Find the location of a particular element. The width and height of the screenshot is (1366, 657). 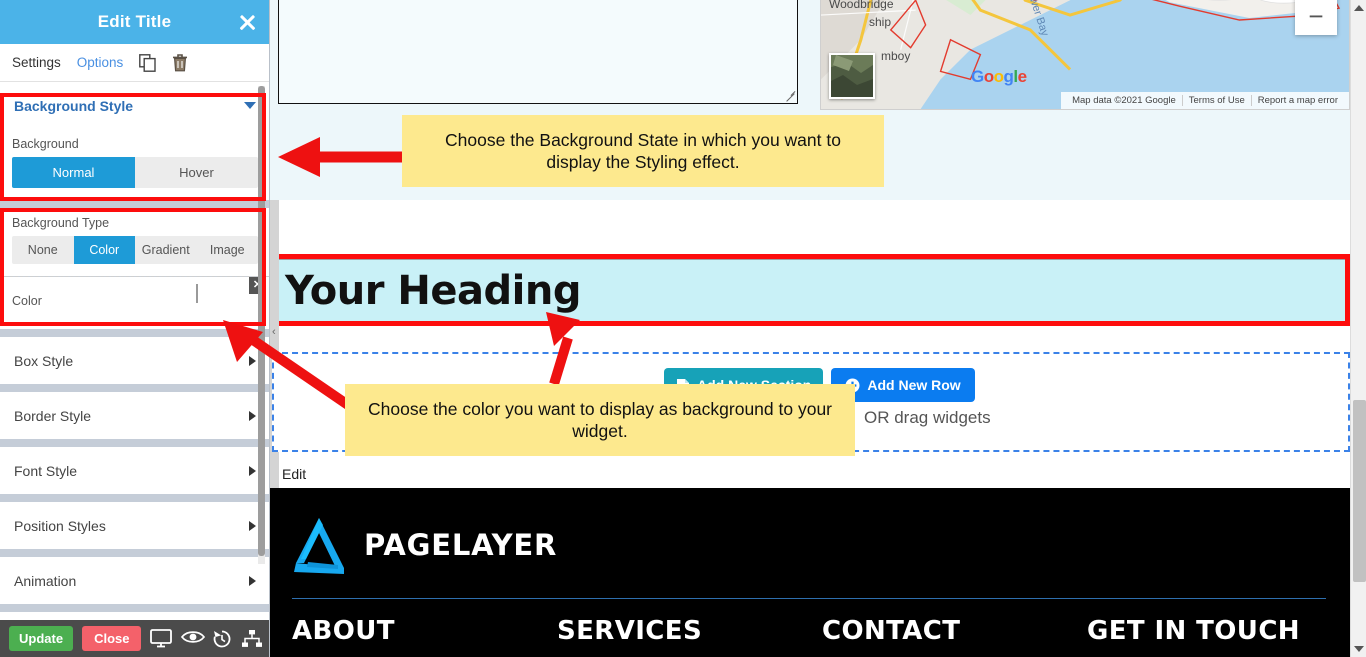

copy-glyph is located at coordinates (148, 62).